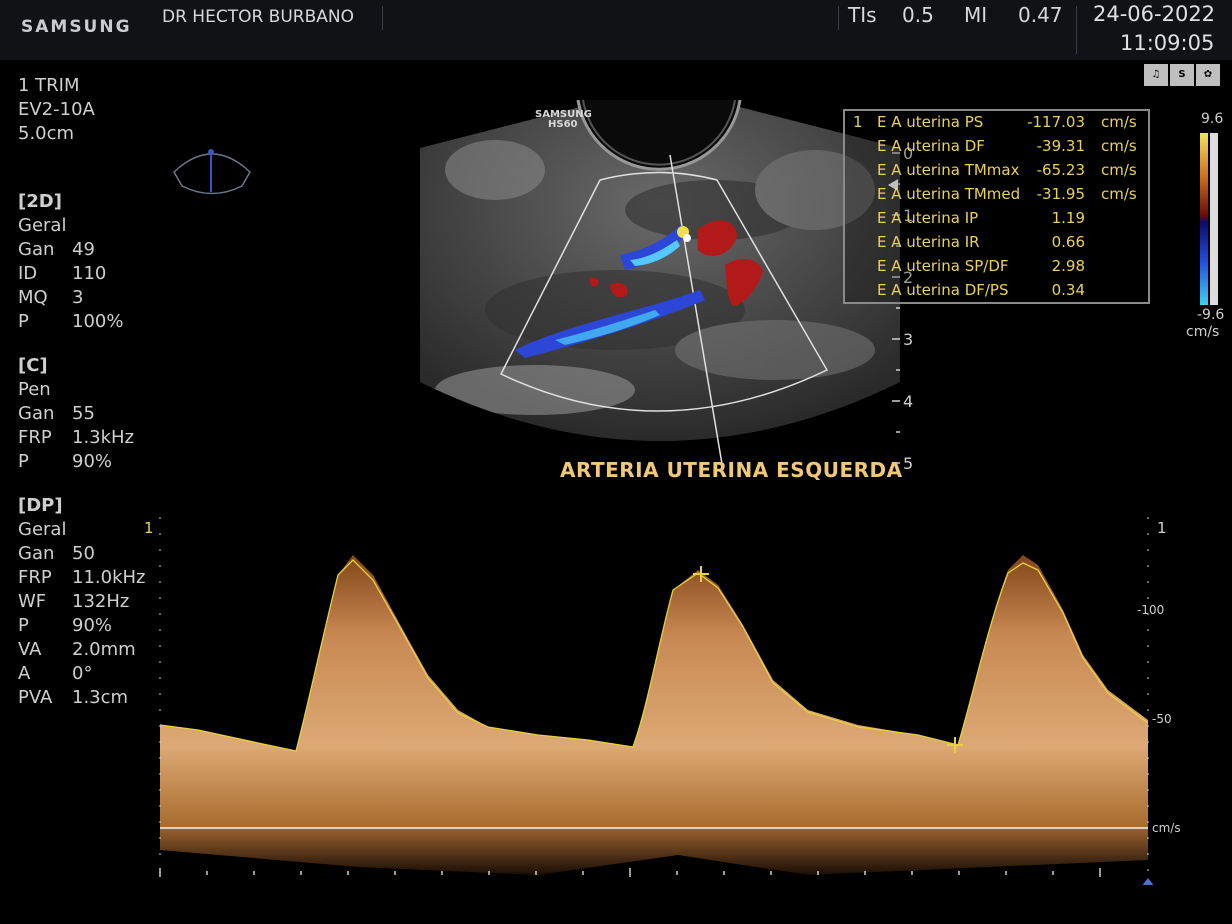 The width and height of the screenshot is (1232, 924). What do you see at coordinates (62, 273) in the screenshot?
I see `param-row: ID 110` at bounding box center [62, 273].